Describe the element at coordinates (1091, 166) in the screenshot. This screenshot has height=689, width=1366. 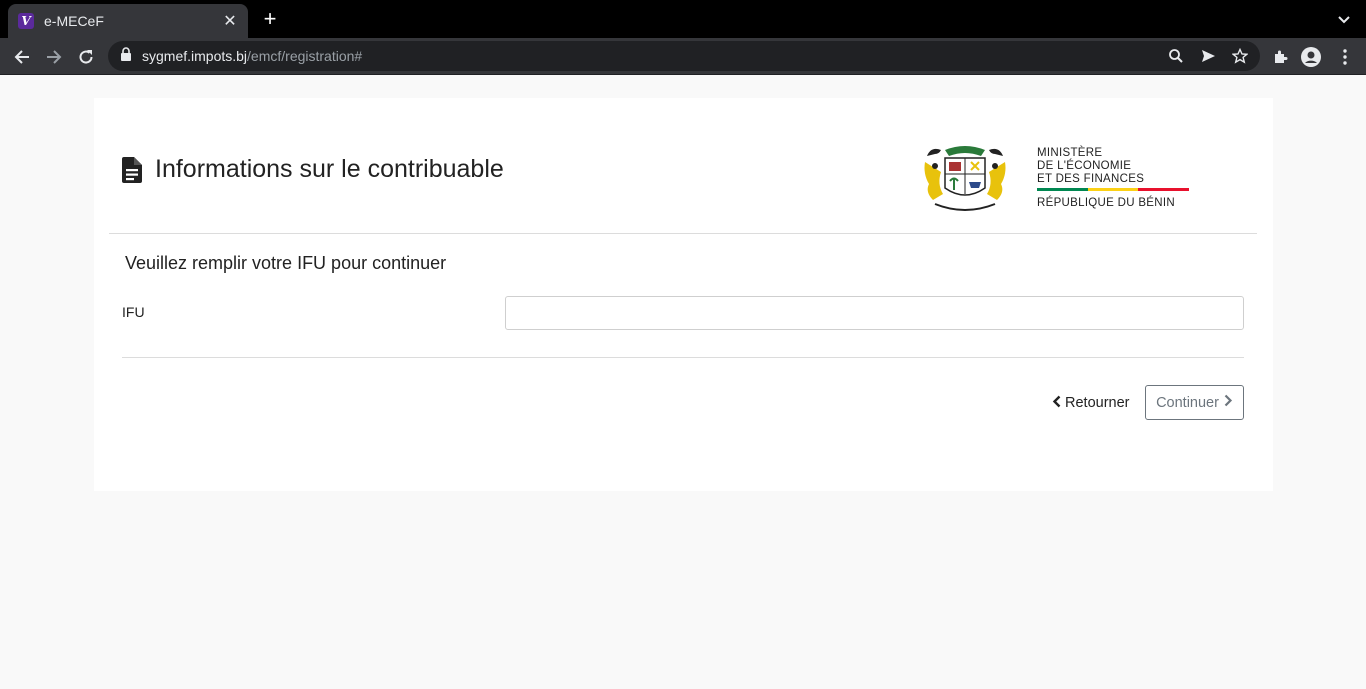
I see `ministry-name: MINISTÈRE DE L'ÉCONOMIE ET DES FINANCES` at that location.